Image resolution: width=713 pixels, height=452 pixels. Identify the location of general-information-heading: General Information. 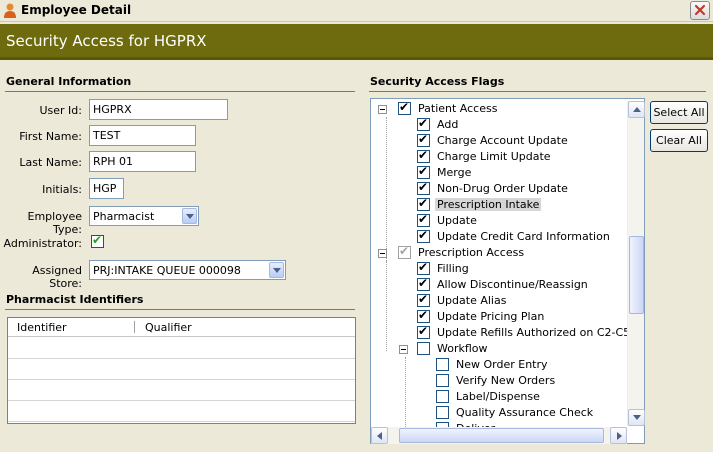
(69, 81).